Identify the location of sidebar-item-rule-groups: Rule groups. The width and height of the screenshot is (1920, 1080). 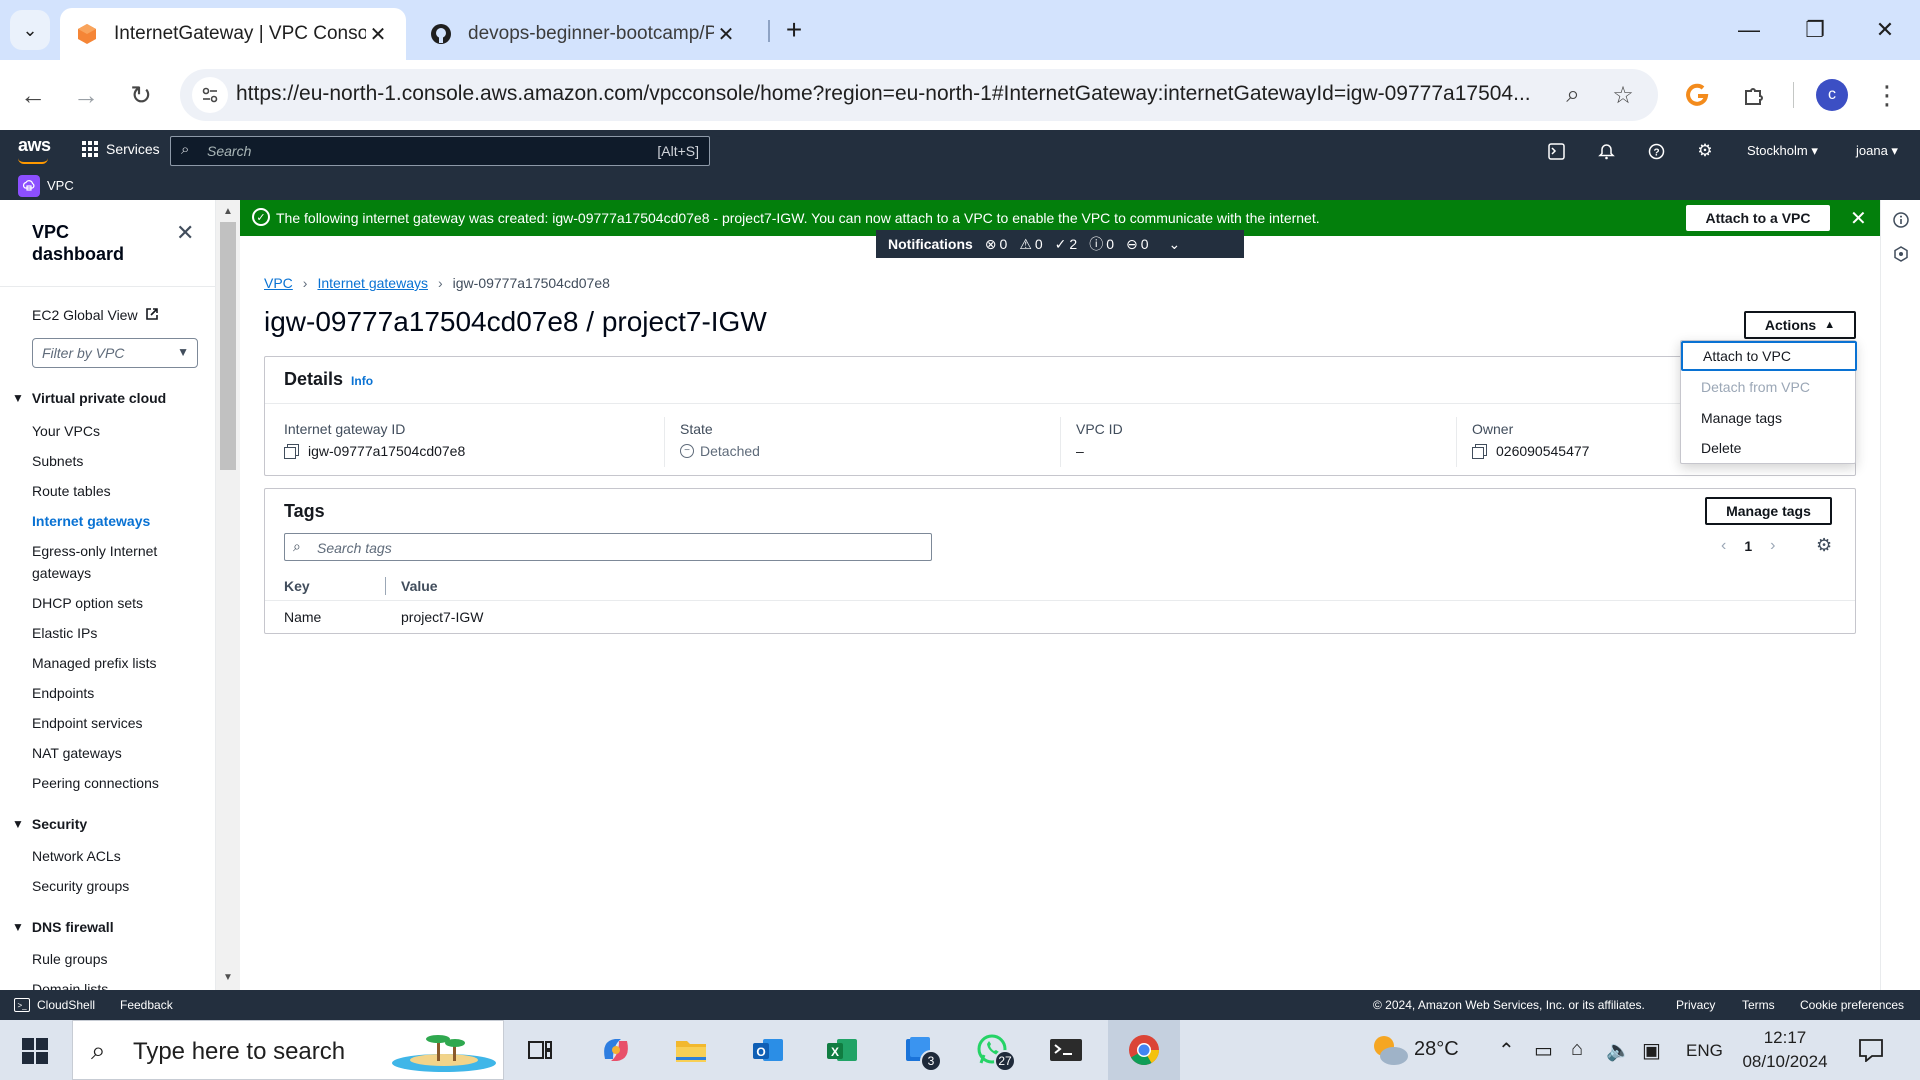
(70, 959).